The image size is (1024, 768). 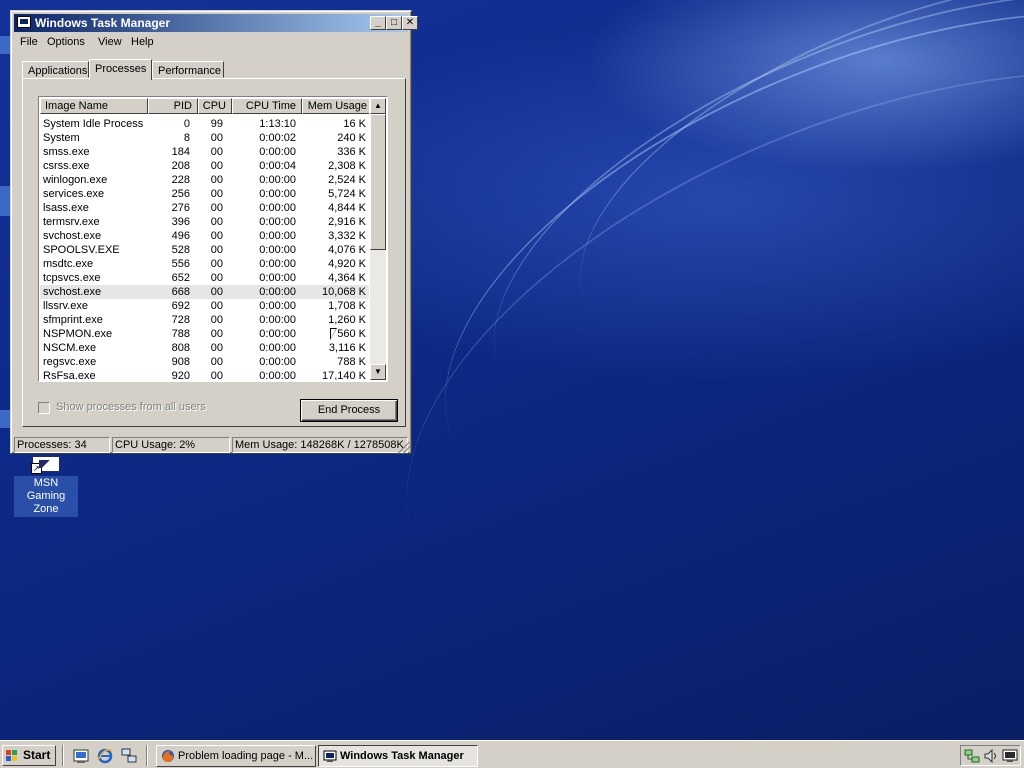 I want to click on desktop-icon-label: MSN Gaming Zone, so click(x=46, y=496).